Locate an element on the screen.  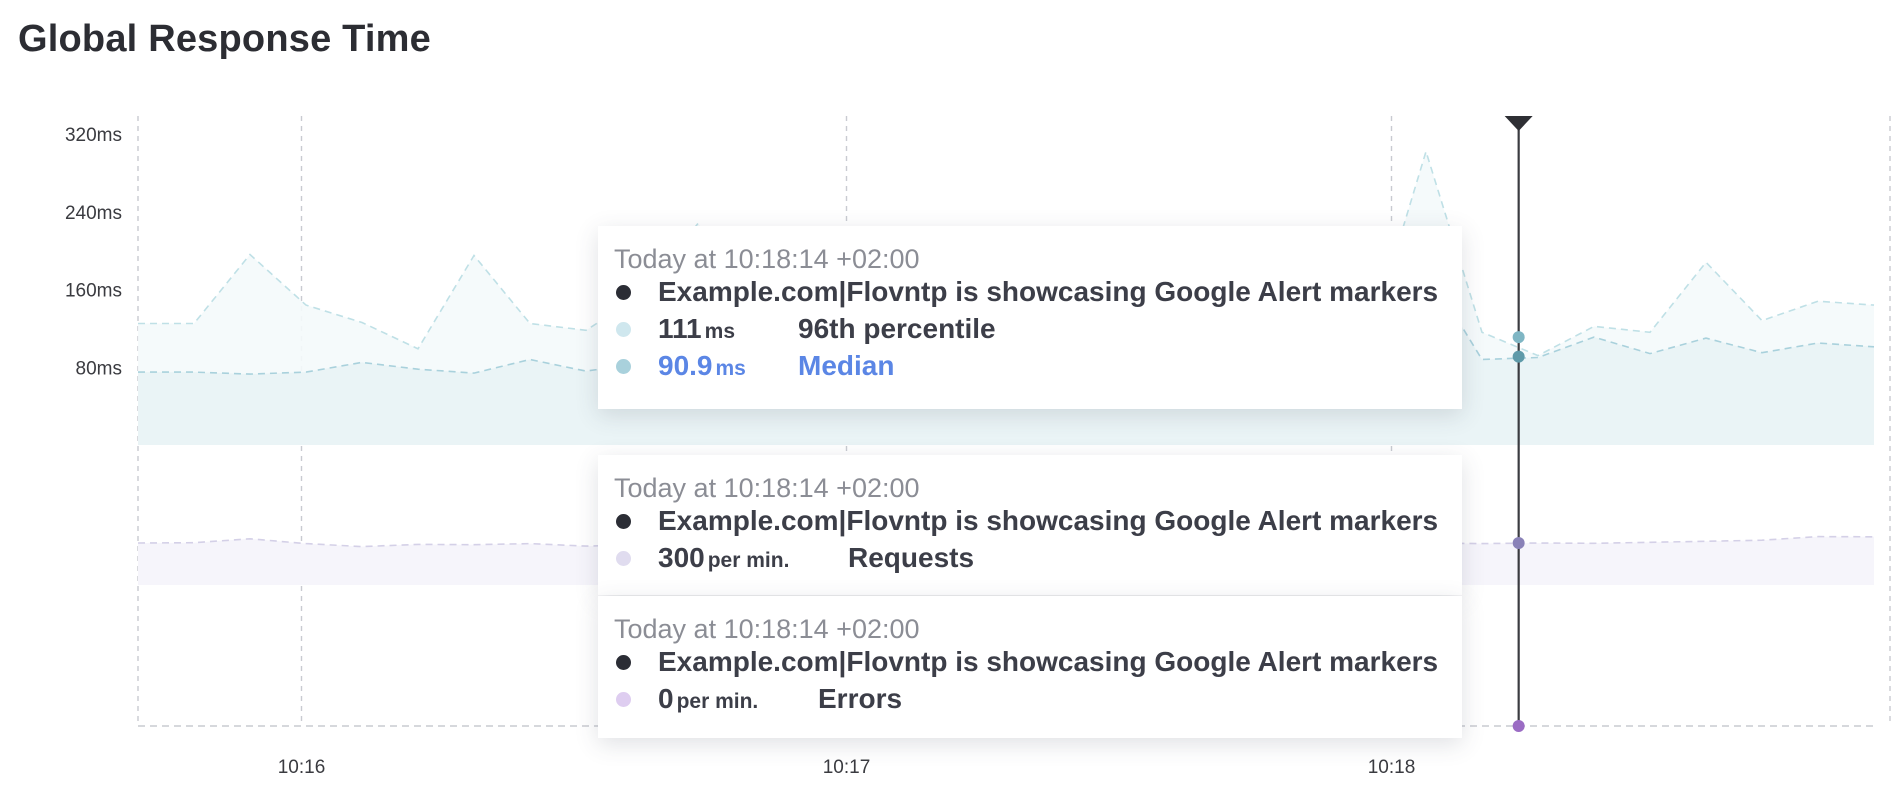
tooltip-series-row: 111 ms 96th percentile is located at coordinates (1031, 331).